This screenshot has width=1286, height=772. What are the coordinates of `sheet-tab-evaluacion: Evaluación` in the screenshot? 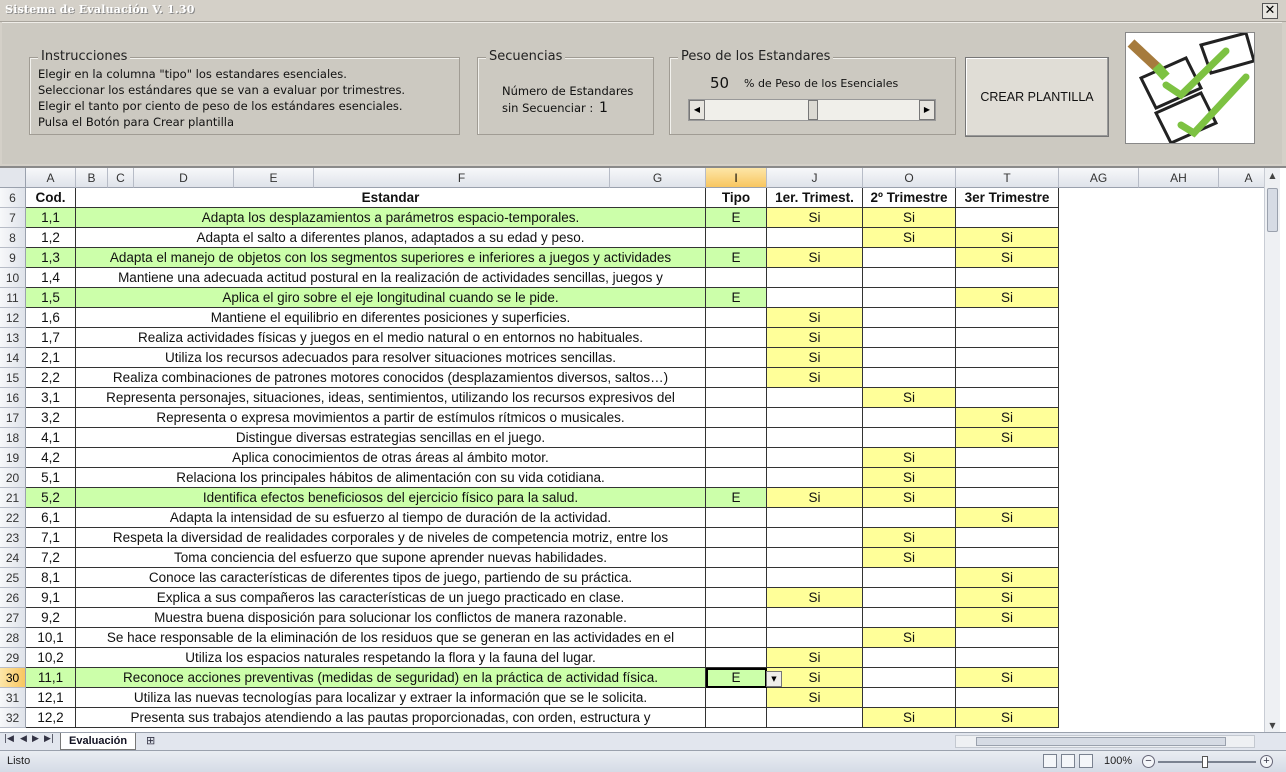 It's located at (98, 741).